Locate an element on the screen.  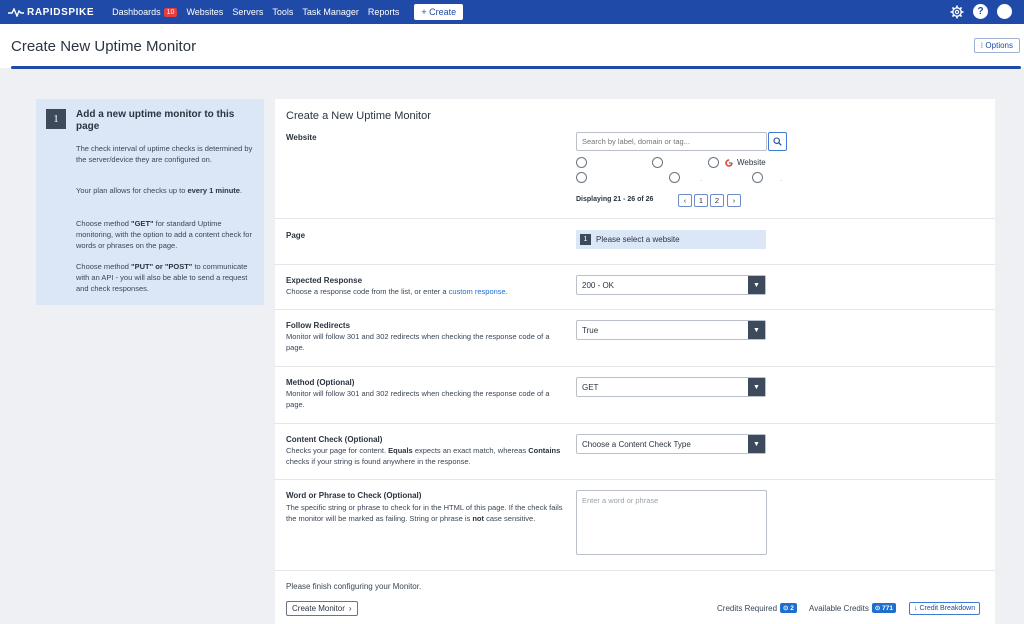
follow-redirects-select: True ▼ is located at coordinates (671, 330).